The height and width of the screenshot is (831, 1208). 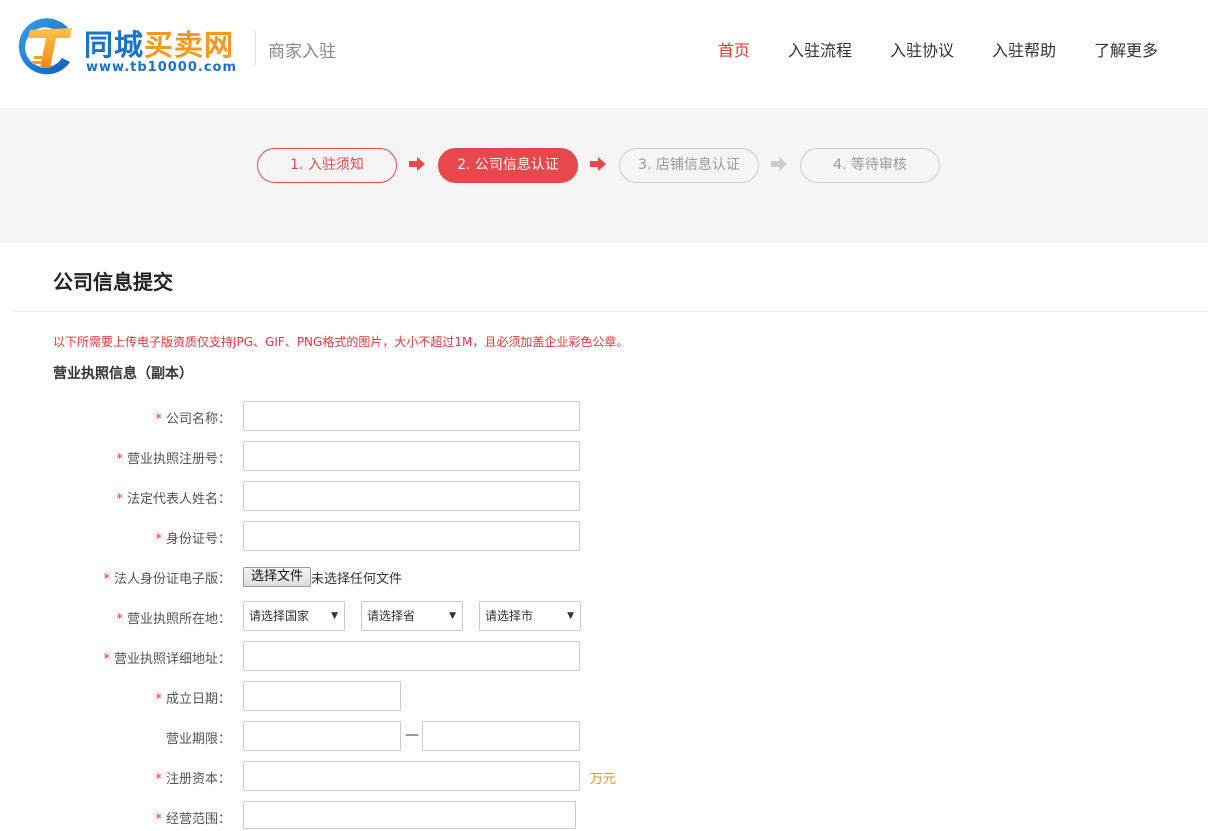 What do you see at coordinates (820, 49) in the screenshot?
I see `nav-process: 入驻流程` at bounding box center [820, 49].